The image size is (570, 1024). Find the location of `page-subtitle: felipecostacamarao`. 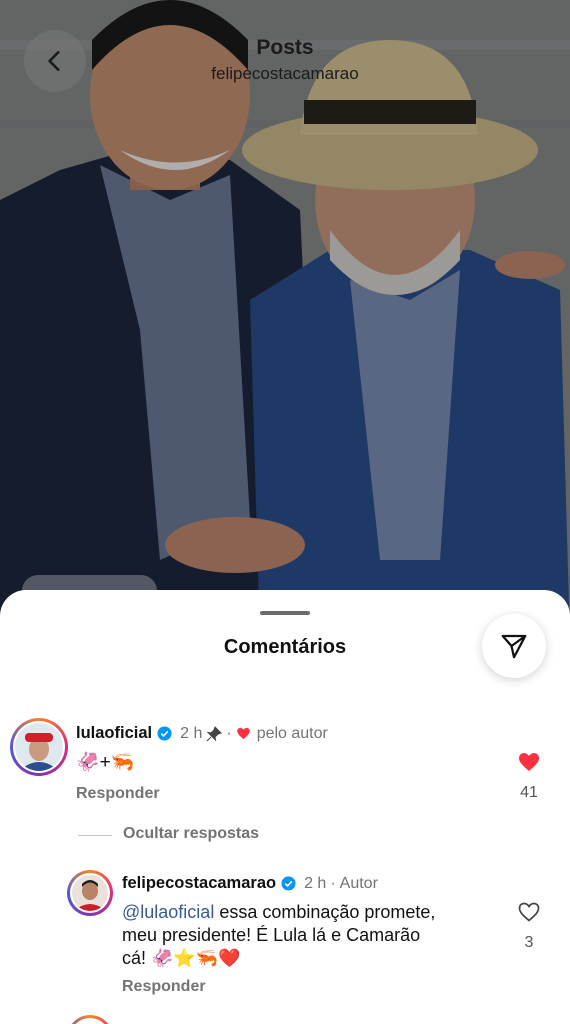

page-subtitle: felipecostacamarao is located at coordinates (285, 73).